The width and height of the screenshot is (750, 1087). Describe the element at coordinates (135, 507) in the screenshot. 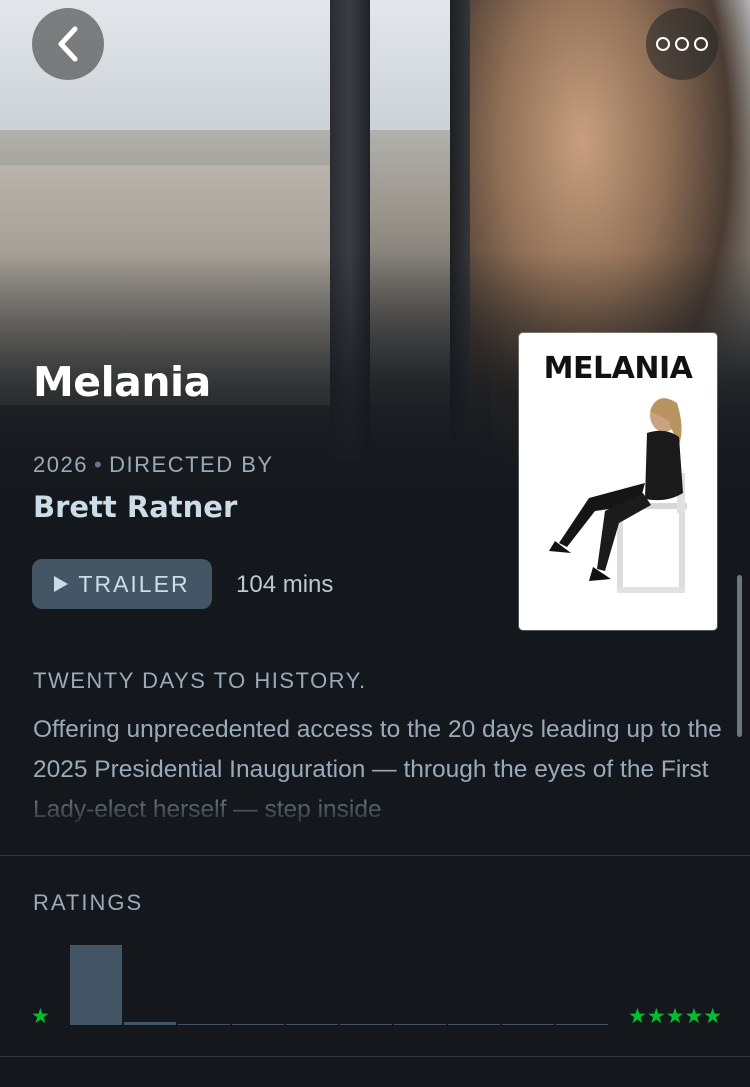

I see `director-name: Brett Ratner` at that location.